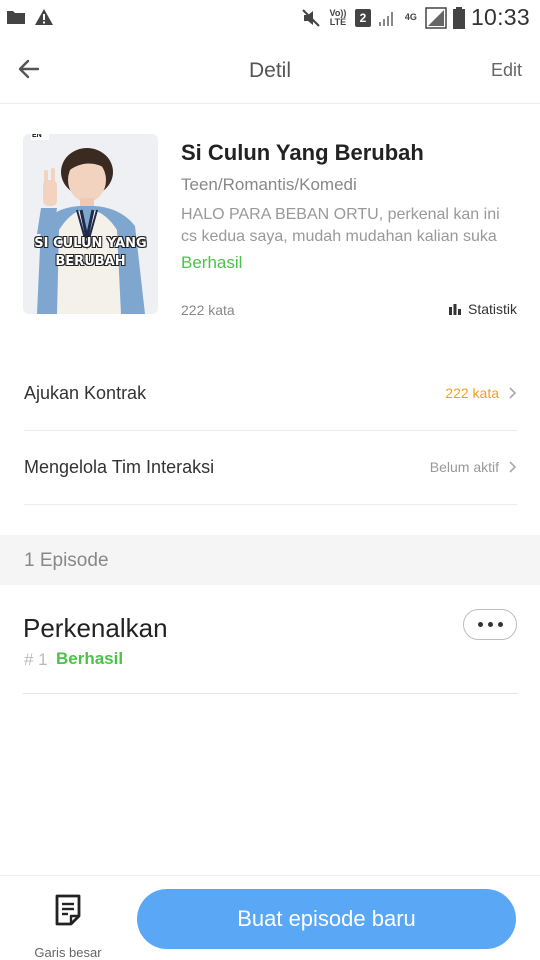  I want to click on more-options-button, so click(490, 624).